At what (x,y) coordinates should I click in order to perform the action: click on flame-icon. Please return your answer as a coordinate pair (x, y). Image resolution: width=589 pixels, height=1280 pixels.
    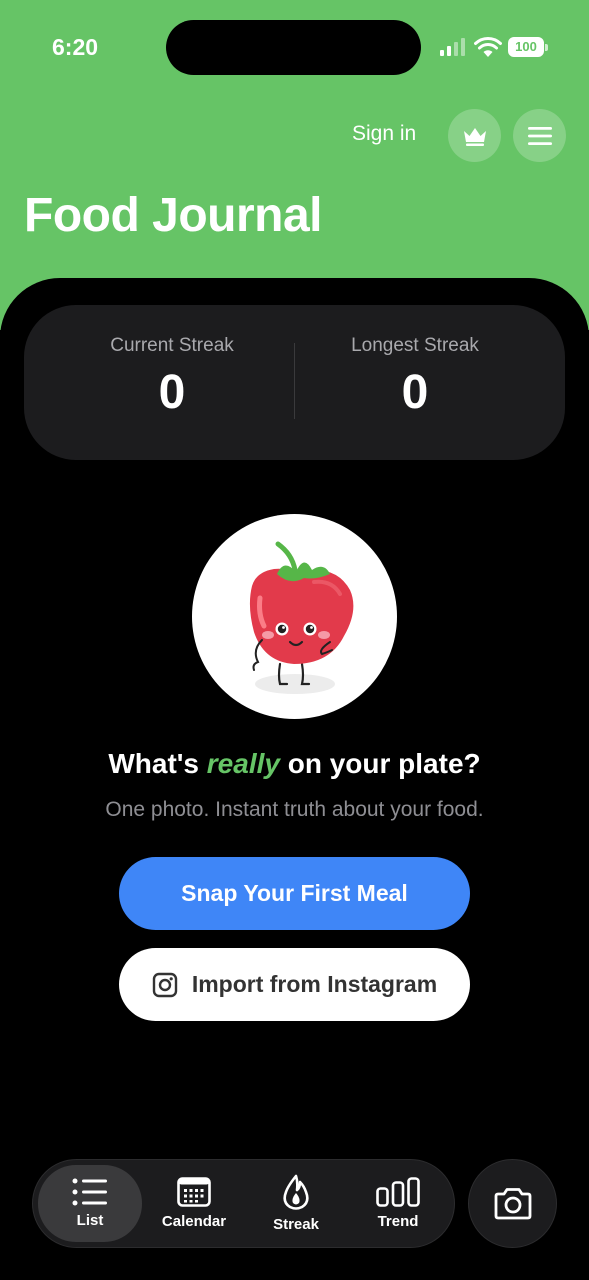
    Looking at the image, I should click on (296, 1192).